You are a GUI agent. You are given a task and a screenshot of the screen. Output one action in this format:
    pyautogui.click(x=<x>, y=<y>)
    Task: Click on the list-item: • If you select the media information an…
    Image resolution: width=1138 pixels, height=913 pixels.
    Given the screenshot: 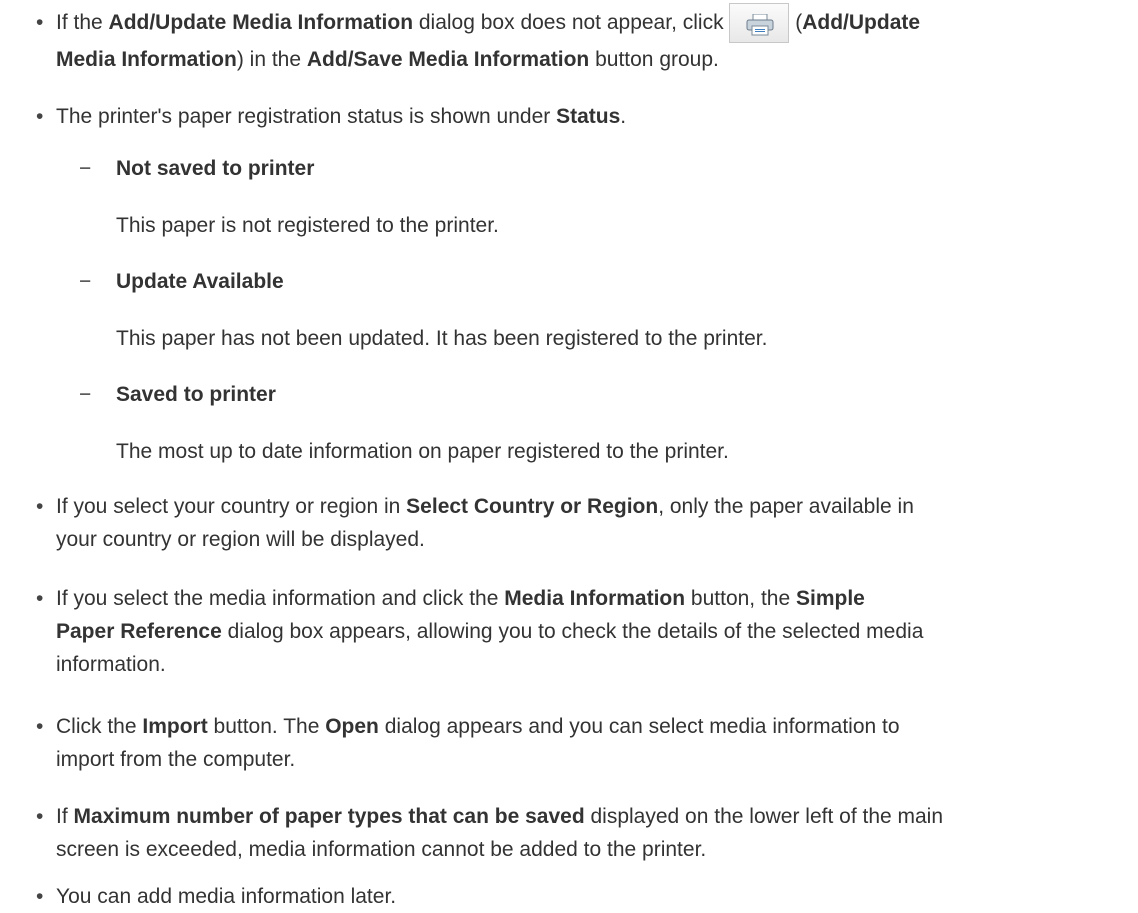 What is the action you would take?
    pyautogui.click(x=585, y=631)
    